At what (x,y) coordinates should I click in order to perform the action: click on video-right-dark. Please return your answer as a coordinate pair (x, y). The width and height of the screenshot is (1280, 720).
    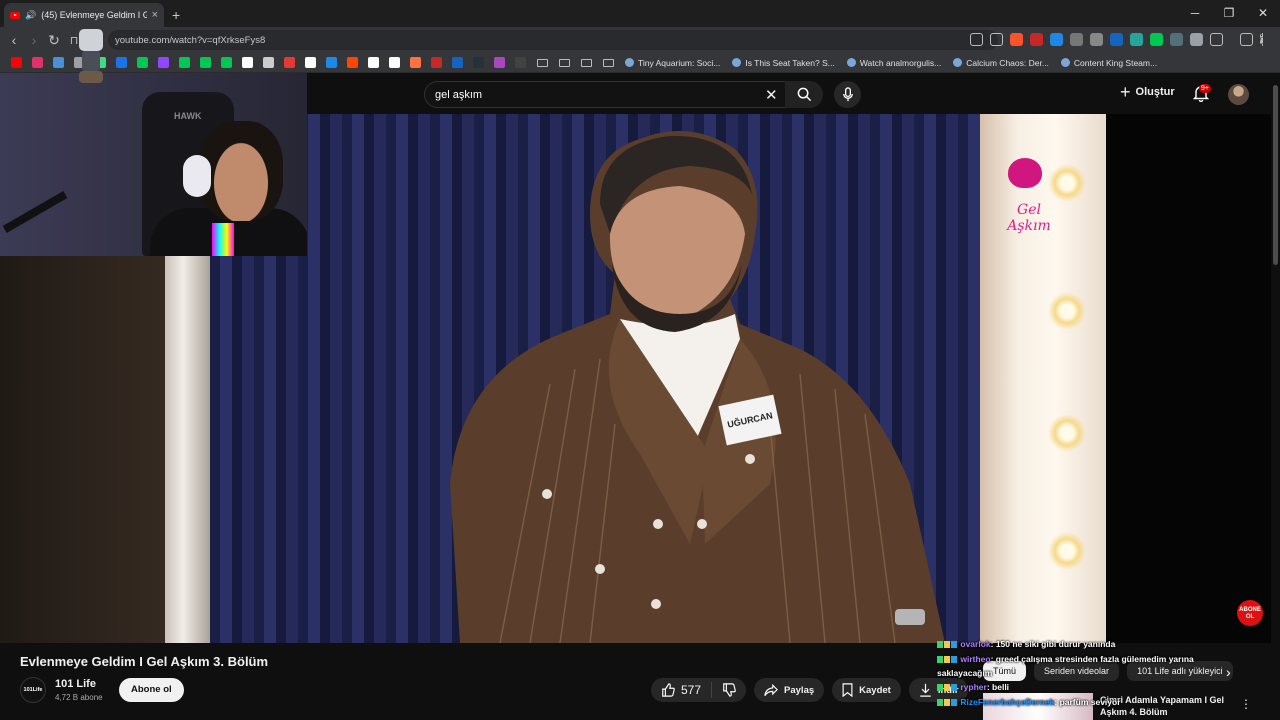
    Looking at the image, I should click on (1193, 378).